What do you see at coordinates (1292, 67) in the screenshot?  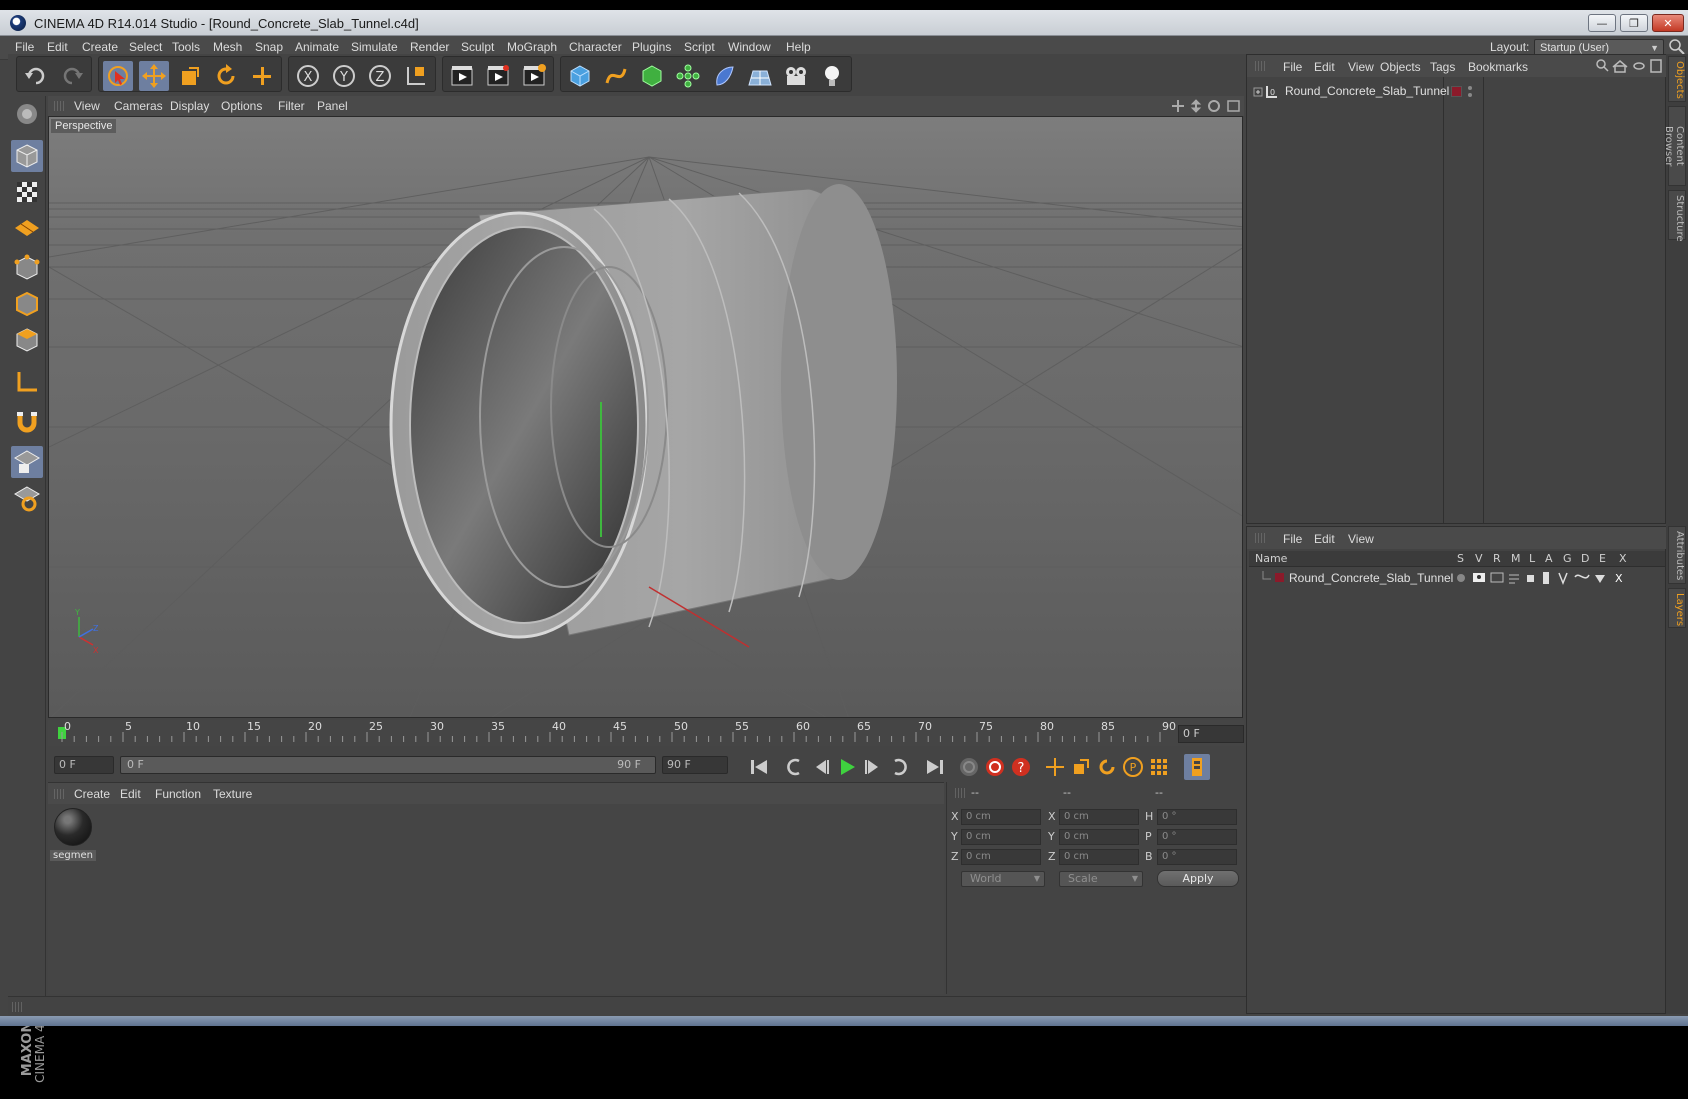 I see `object-menu-file: File` at bounding box center [1292, 67].